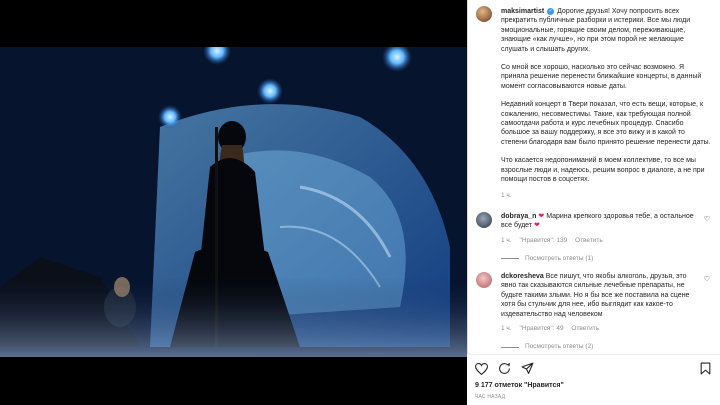 This screenshot has width=720, height=405. What do you see at coordinates (593, 379) in the screenshot?
I see `post-actions: 9 177 отметок "Нравится" ЧАС НАЗАД` at bounding box center [593, 379].